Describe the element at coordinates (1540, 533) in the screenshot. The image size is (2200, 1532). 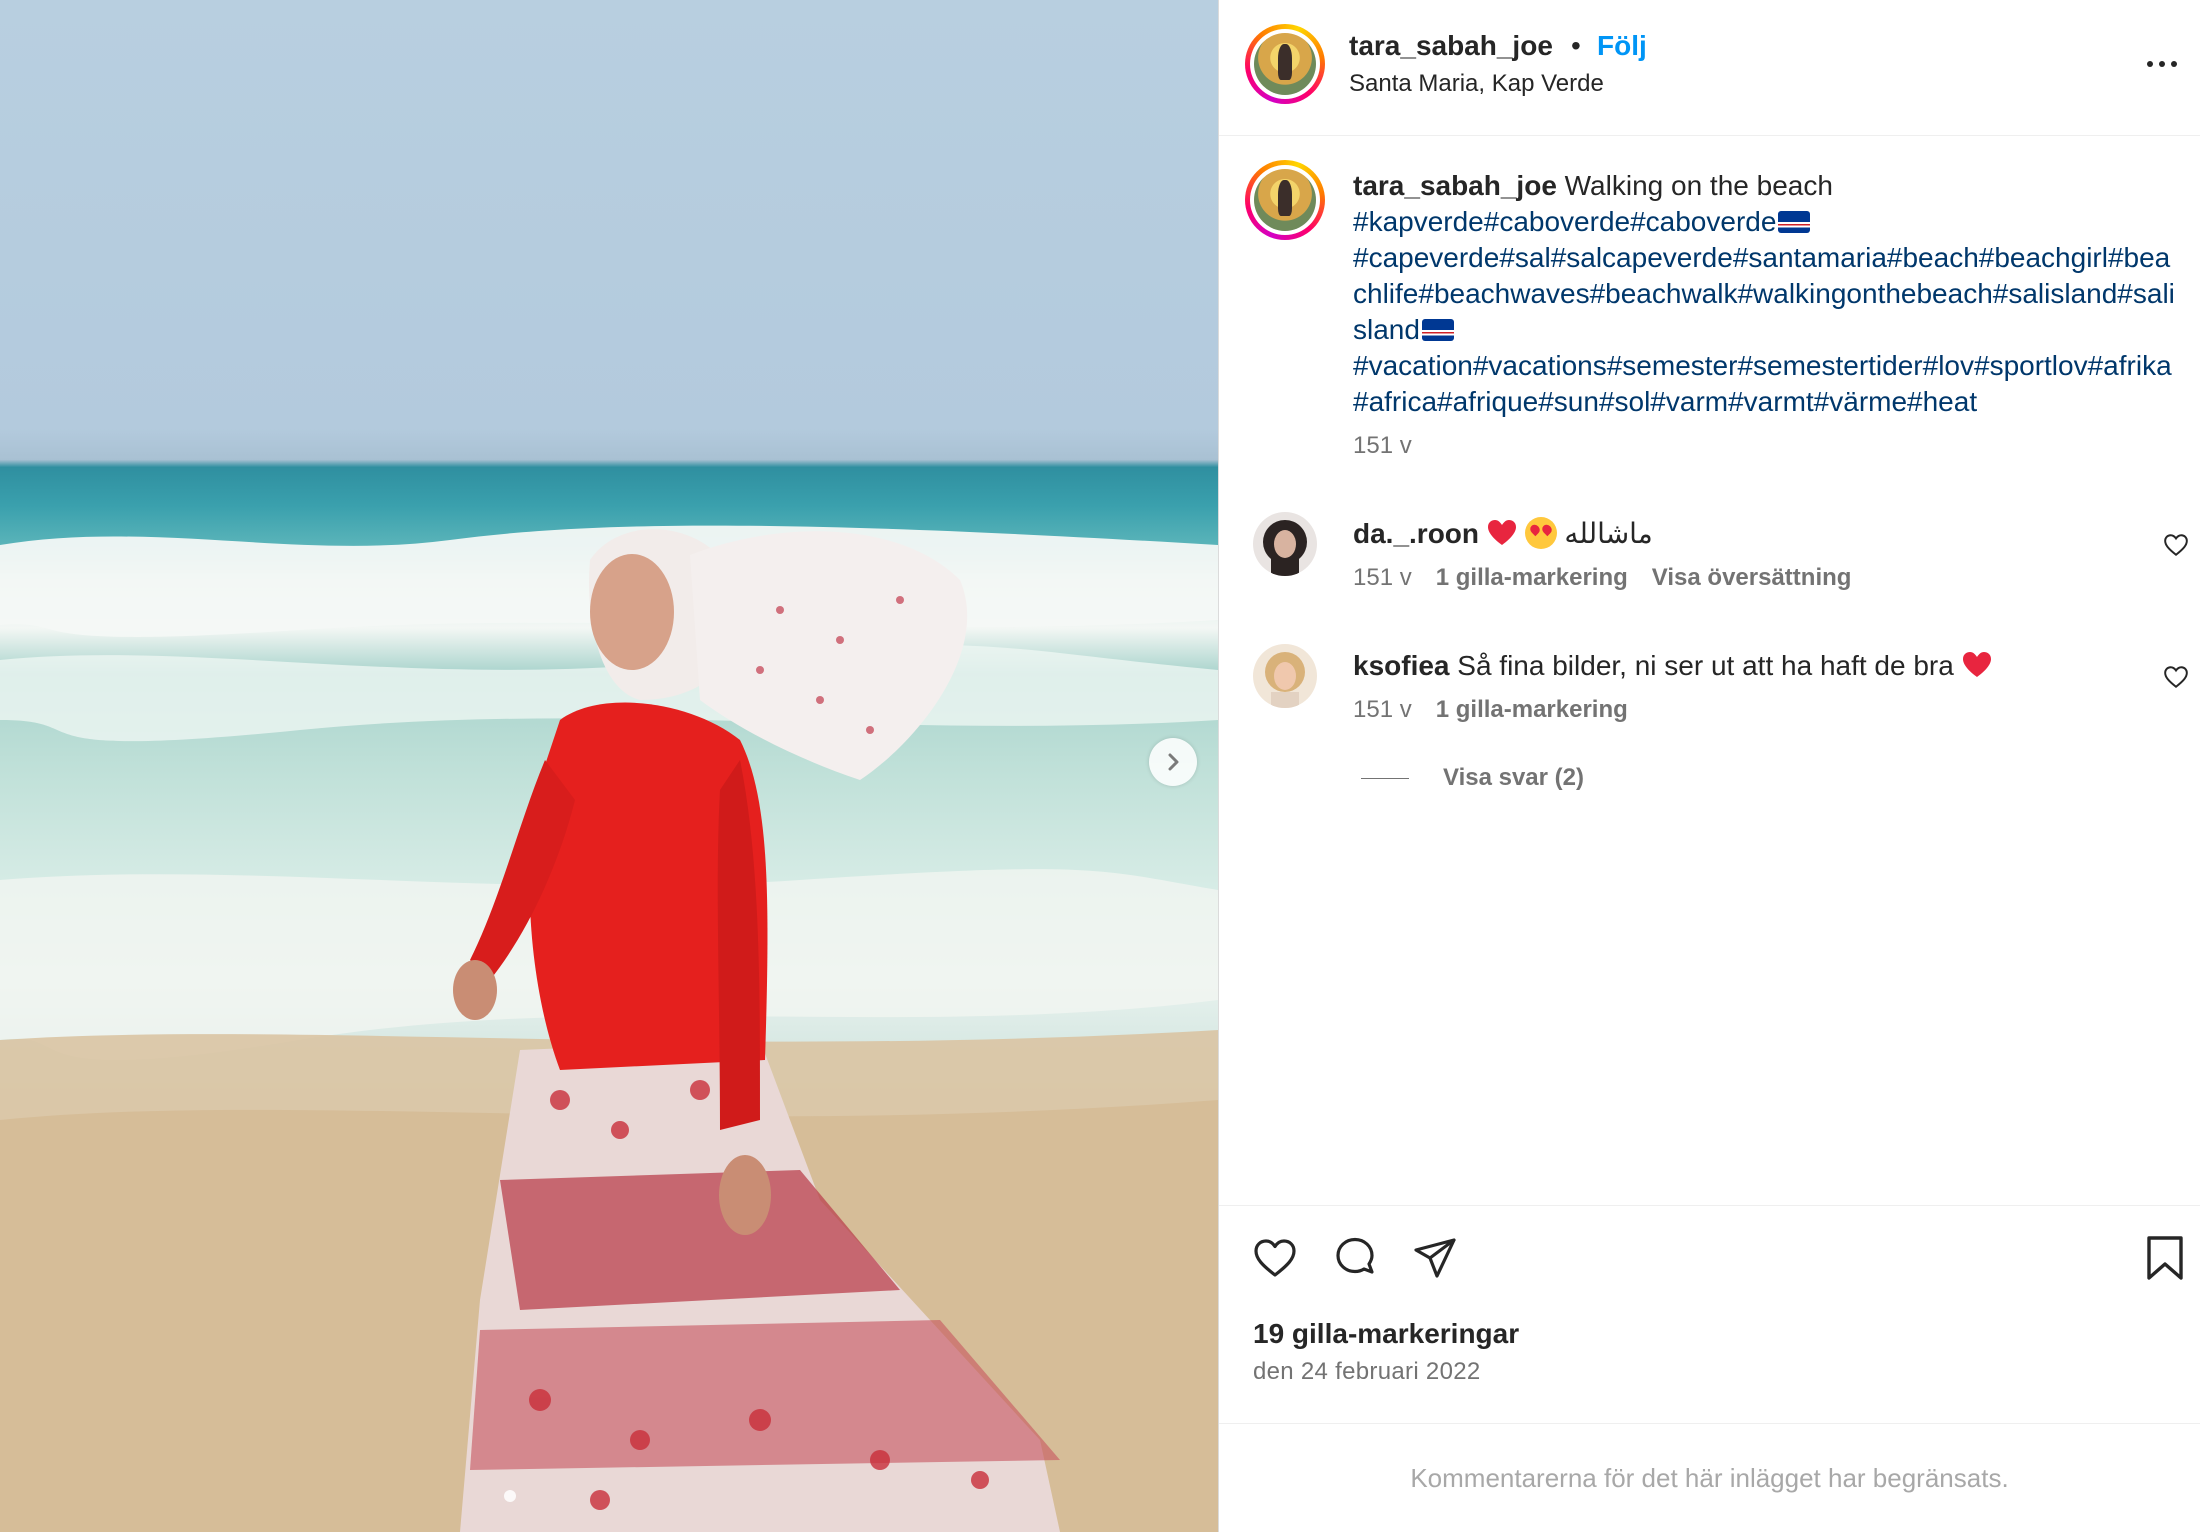
I see `heart-eyes-emoji-icon` at that location.